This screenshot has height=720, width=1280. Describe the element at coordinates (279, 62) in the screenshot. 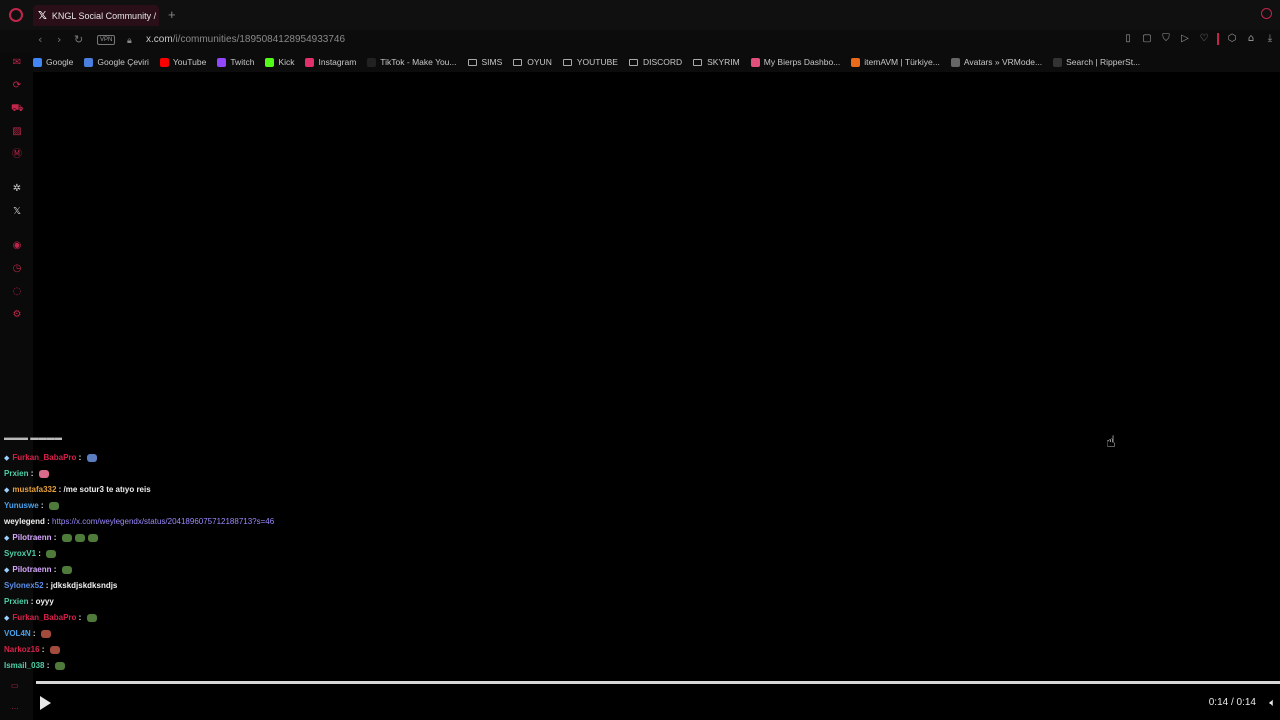

I see `bookmark-kick: Kick` at that location.